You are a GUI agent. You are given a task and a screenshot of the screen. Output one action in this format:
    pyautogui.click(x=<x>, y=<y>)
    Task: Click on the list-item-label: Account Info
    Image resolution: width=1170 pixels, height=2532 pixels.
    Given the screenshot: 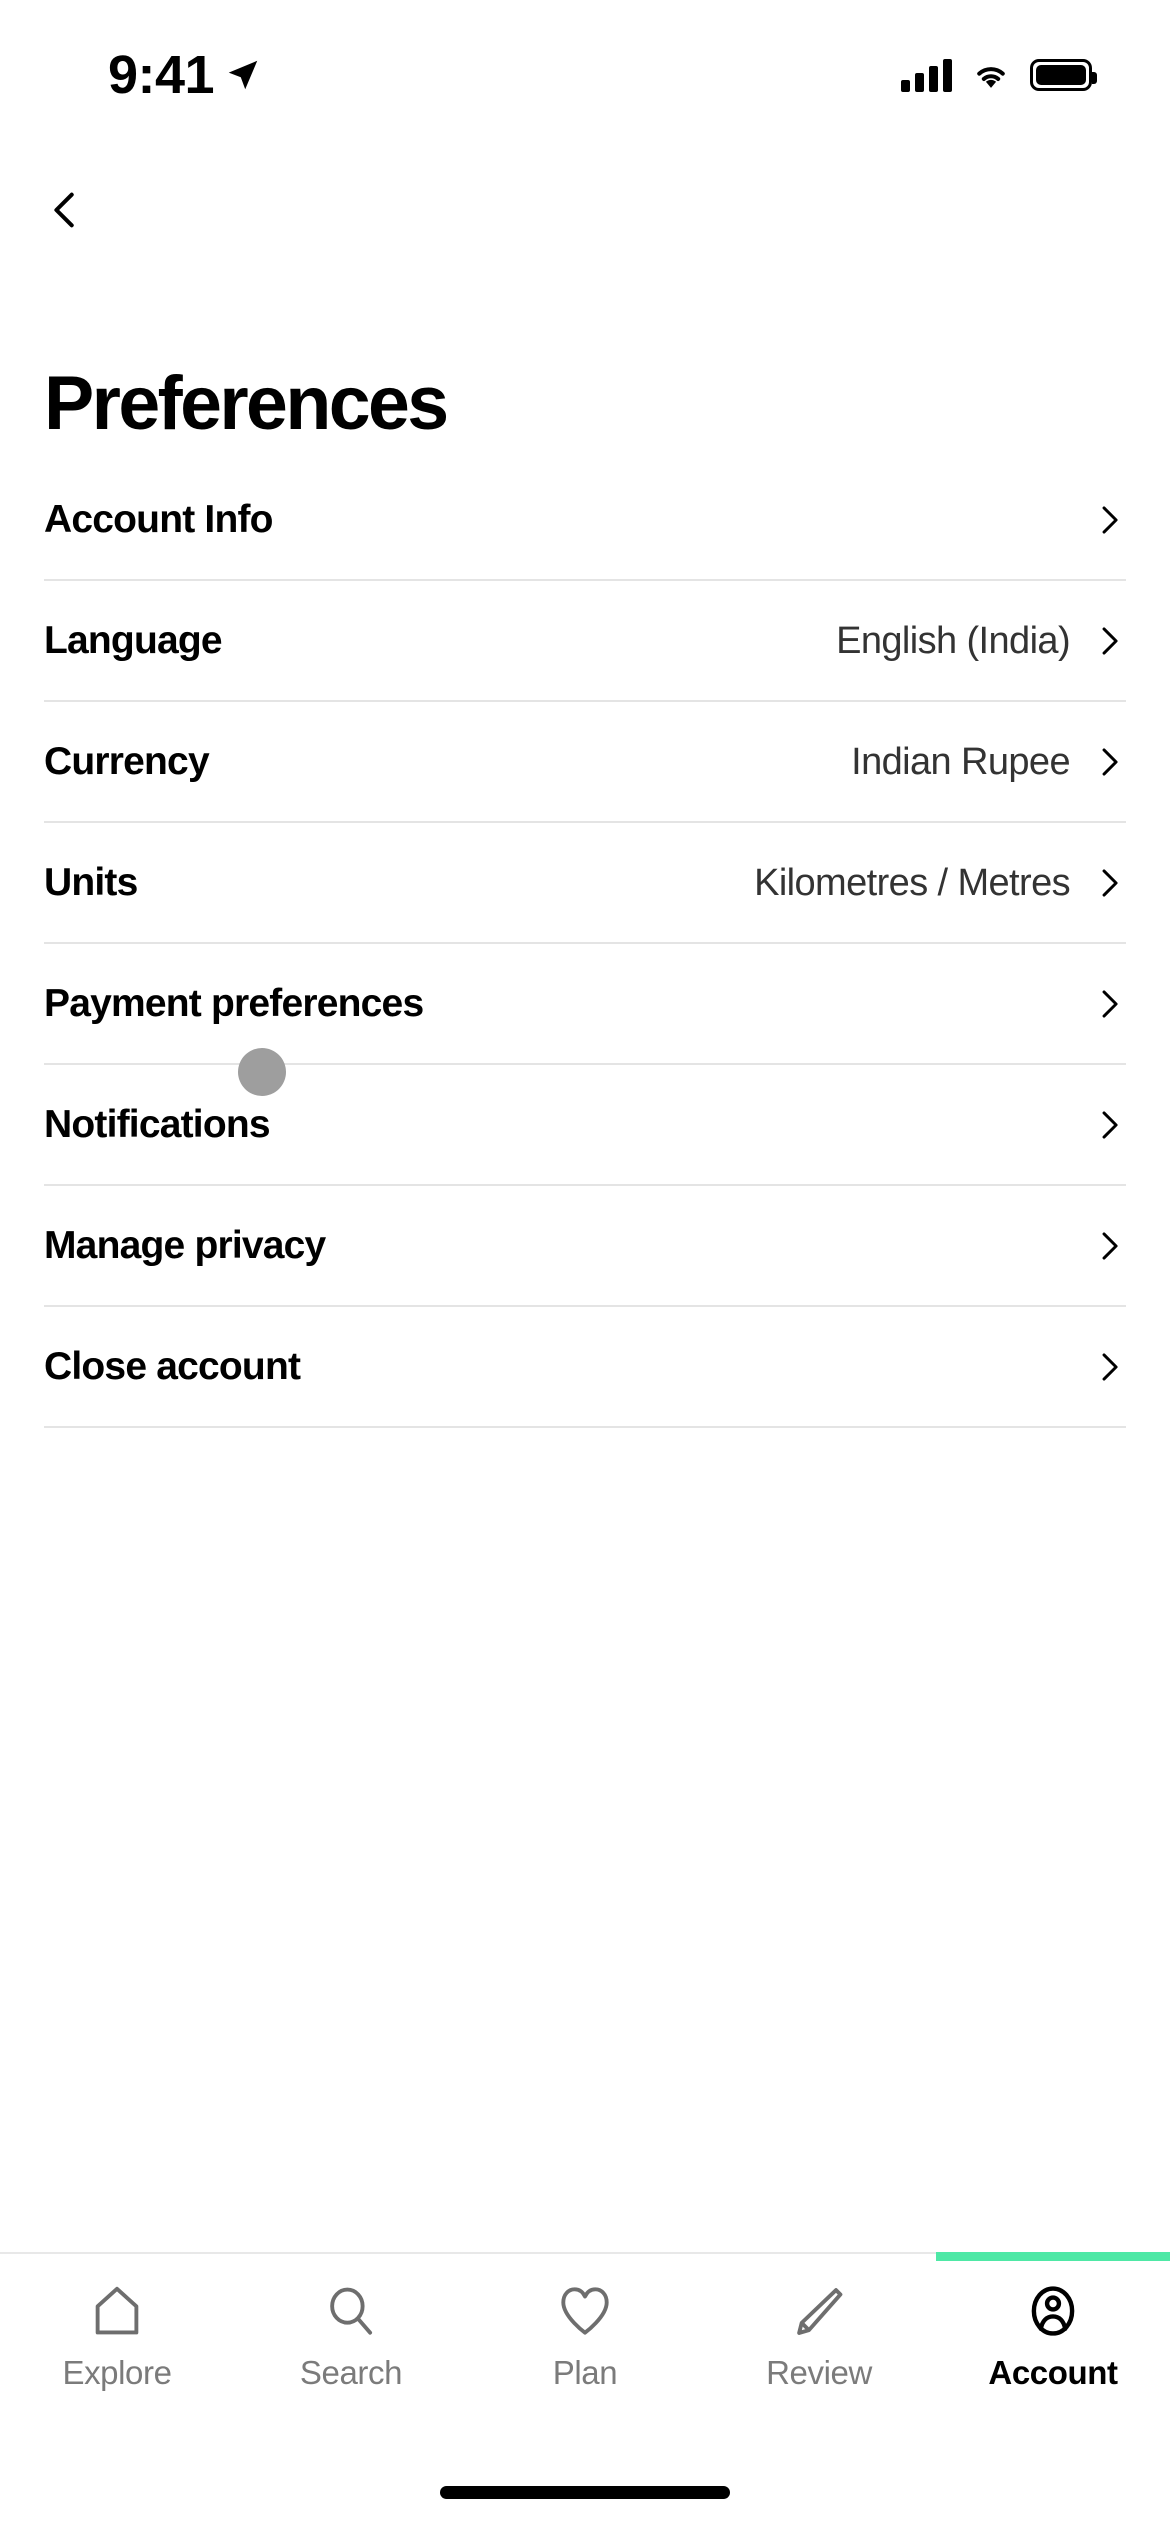 What is the action you would take?
    pyautogui.click(x=159, y=519)
    